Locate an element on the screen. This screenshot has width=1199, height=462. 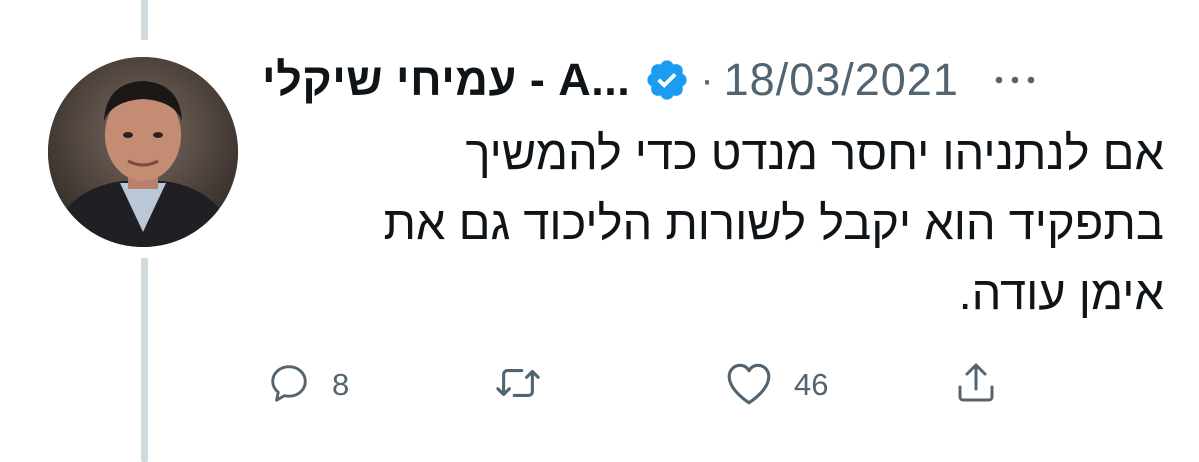
like-count: 46 is located at coordinates (811, 384).